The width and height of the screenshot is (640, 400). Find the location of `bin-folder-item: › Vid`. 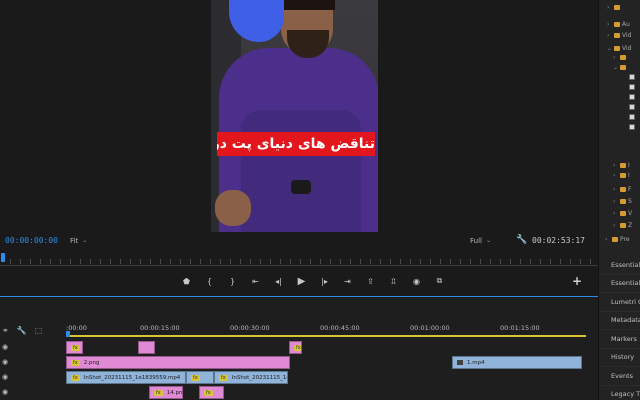

bin-folder-item: › Vid is located at coordinates (619, 35).